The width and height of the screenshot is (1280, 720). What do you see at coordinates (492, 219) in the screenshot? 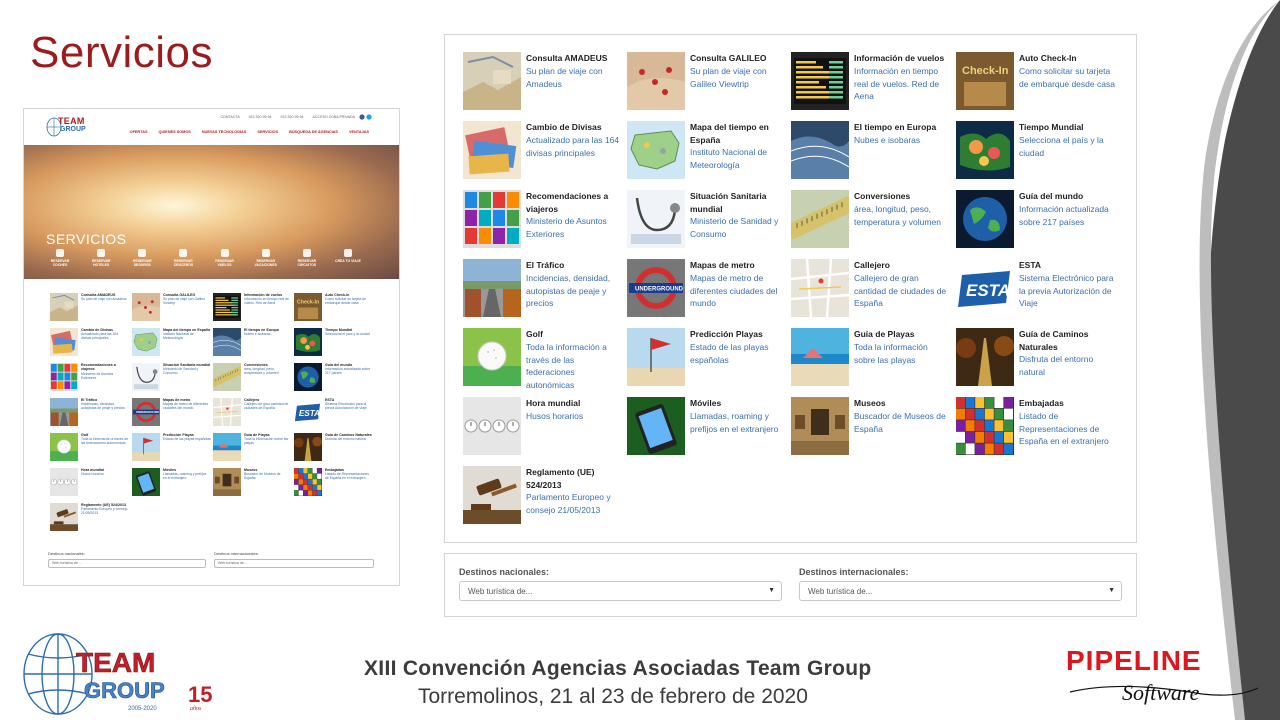
I see `travel-books-thumbnail` at bounding box center [492, 219].